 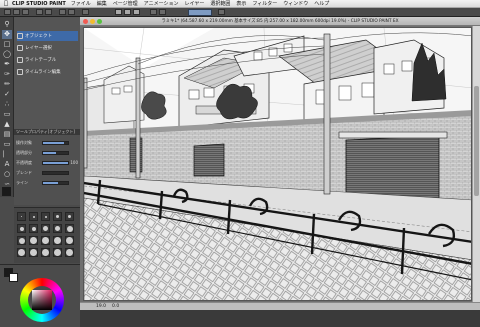 I want to click on airbrush-icon: ∴, so click(x=7, y=104).